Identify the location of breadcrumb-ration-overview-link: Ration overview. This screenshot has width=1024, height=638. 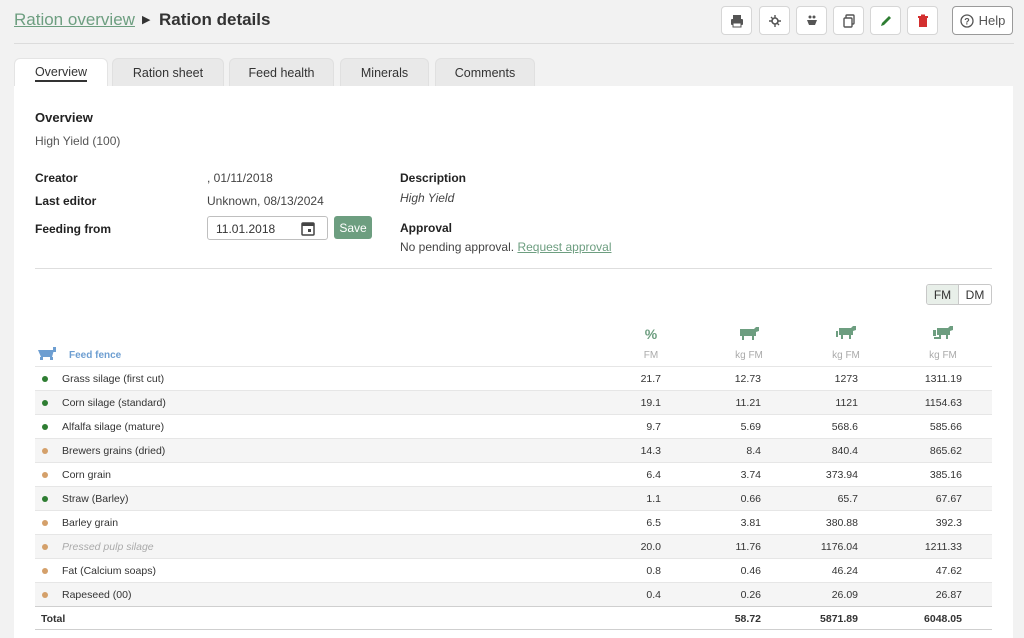
(74, 20).